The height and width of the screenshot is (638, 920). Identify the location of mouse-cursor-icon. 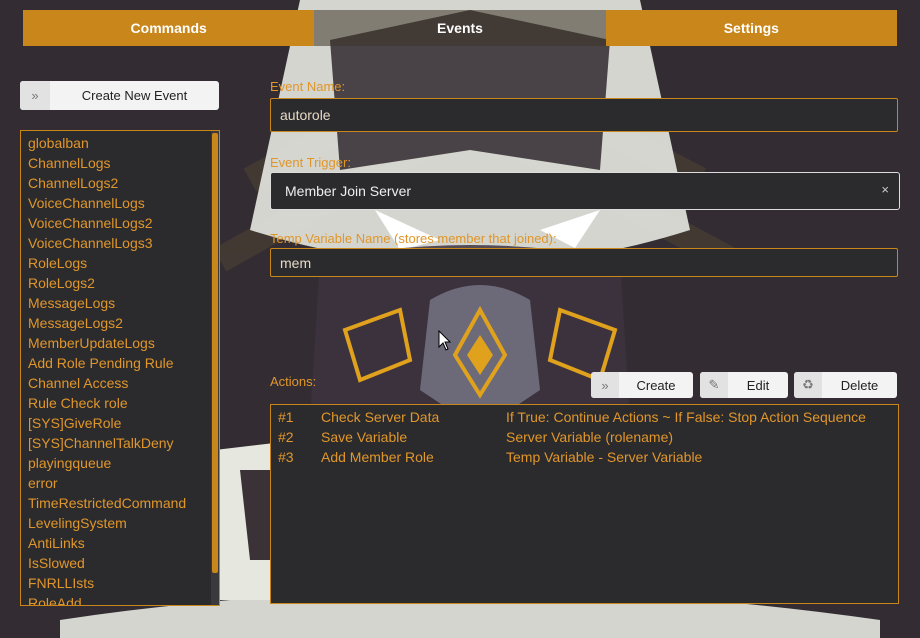
(445, 340).